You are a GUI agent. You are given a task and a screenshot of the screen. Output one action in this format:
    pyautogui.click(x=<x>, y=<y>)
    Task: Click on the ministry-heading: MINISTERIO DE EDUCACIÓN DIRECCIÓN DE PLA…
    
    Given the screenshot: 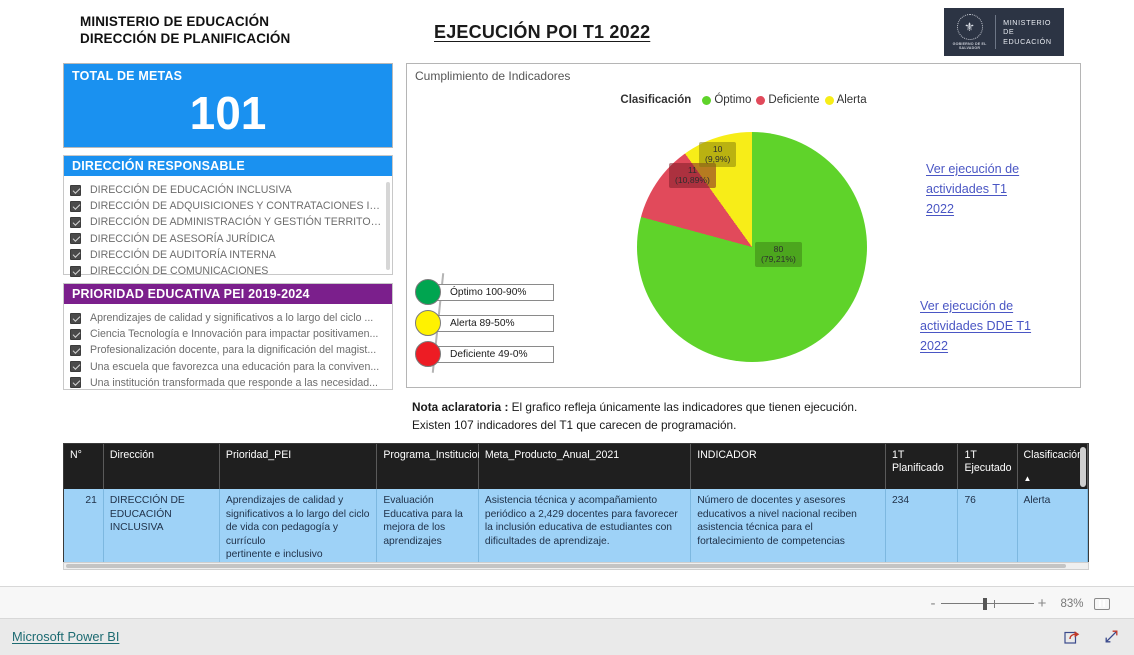 What is the action you would take?
    pyautogui.click(x=185, y=30)
    